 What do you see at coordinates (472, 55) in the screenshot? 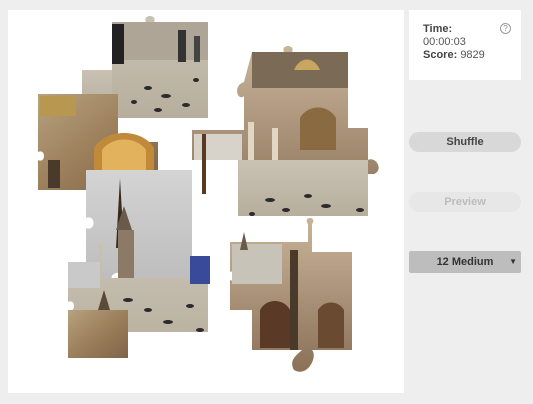
I see `score-value: 9829` at bounding box center [472, 55].